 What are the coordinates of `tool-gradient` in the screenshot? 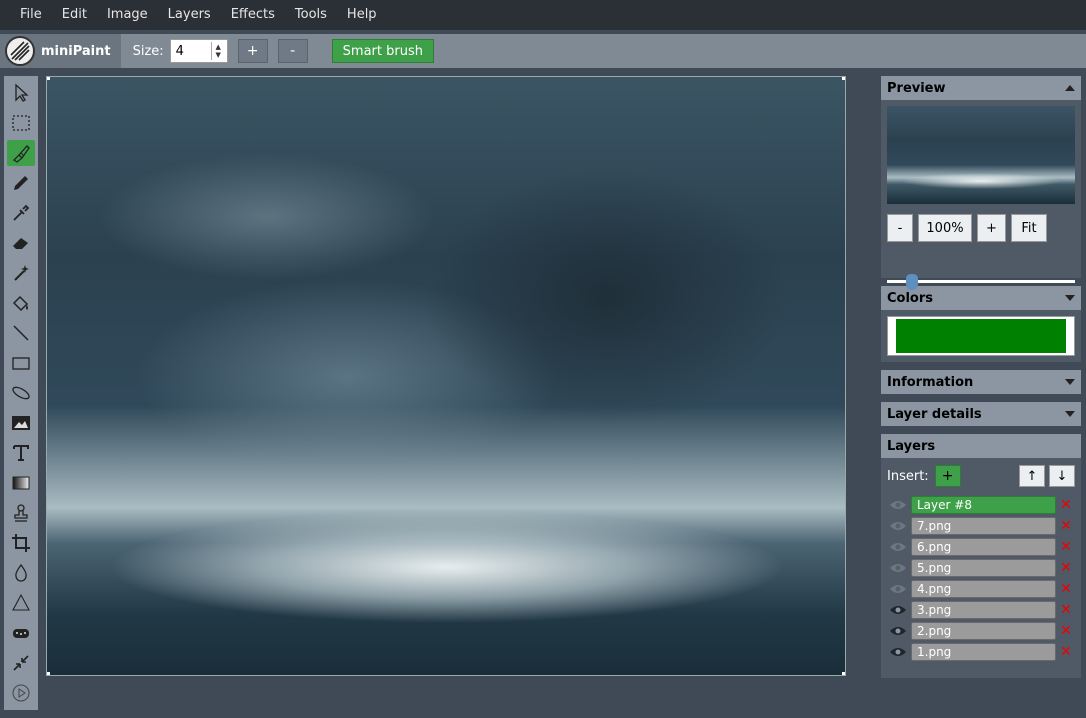 It's located at (21, 483).